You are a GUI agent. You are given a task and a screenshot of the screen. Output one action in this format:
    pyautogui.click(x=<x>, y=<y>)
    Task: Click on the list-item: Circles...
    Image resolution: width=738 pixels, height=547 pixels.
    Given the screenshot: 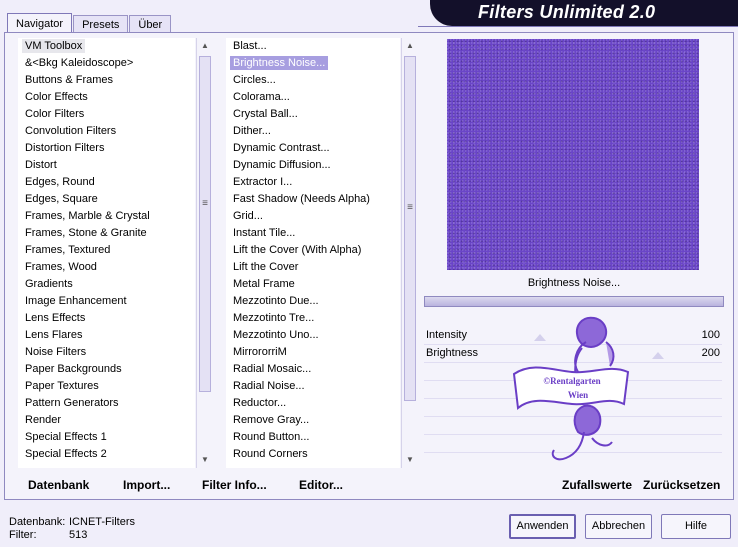 What is the action you would take?
    pyautogui.click(x=313, y=80)
    